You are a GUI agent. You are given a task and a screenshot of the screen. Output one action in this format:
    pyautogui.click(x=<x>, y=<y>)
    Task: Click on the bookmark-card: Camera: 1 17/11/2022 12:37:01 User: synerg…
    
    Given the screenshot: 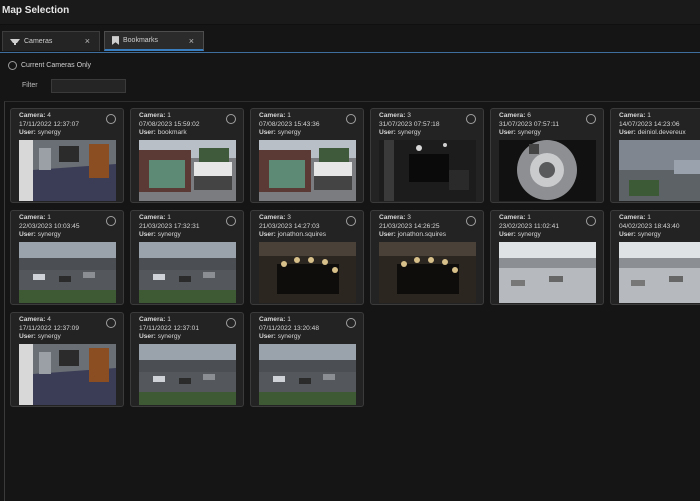 What is the action you would take?
    pyautogui.click(x=187, y=359)
    